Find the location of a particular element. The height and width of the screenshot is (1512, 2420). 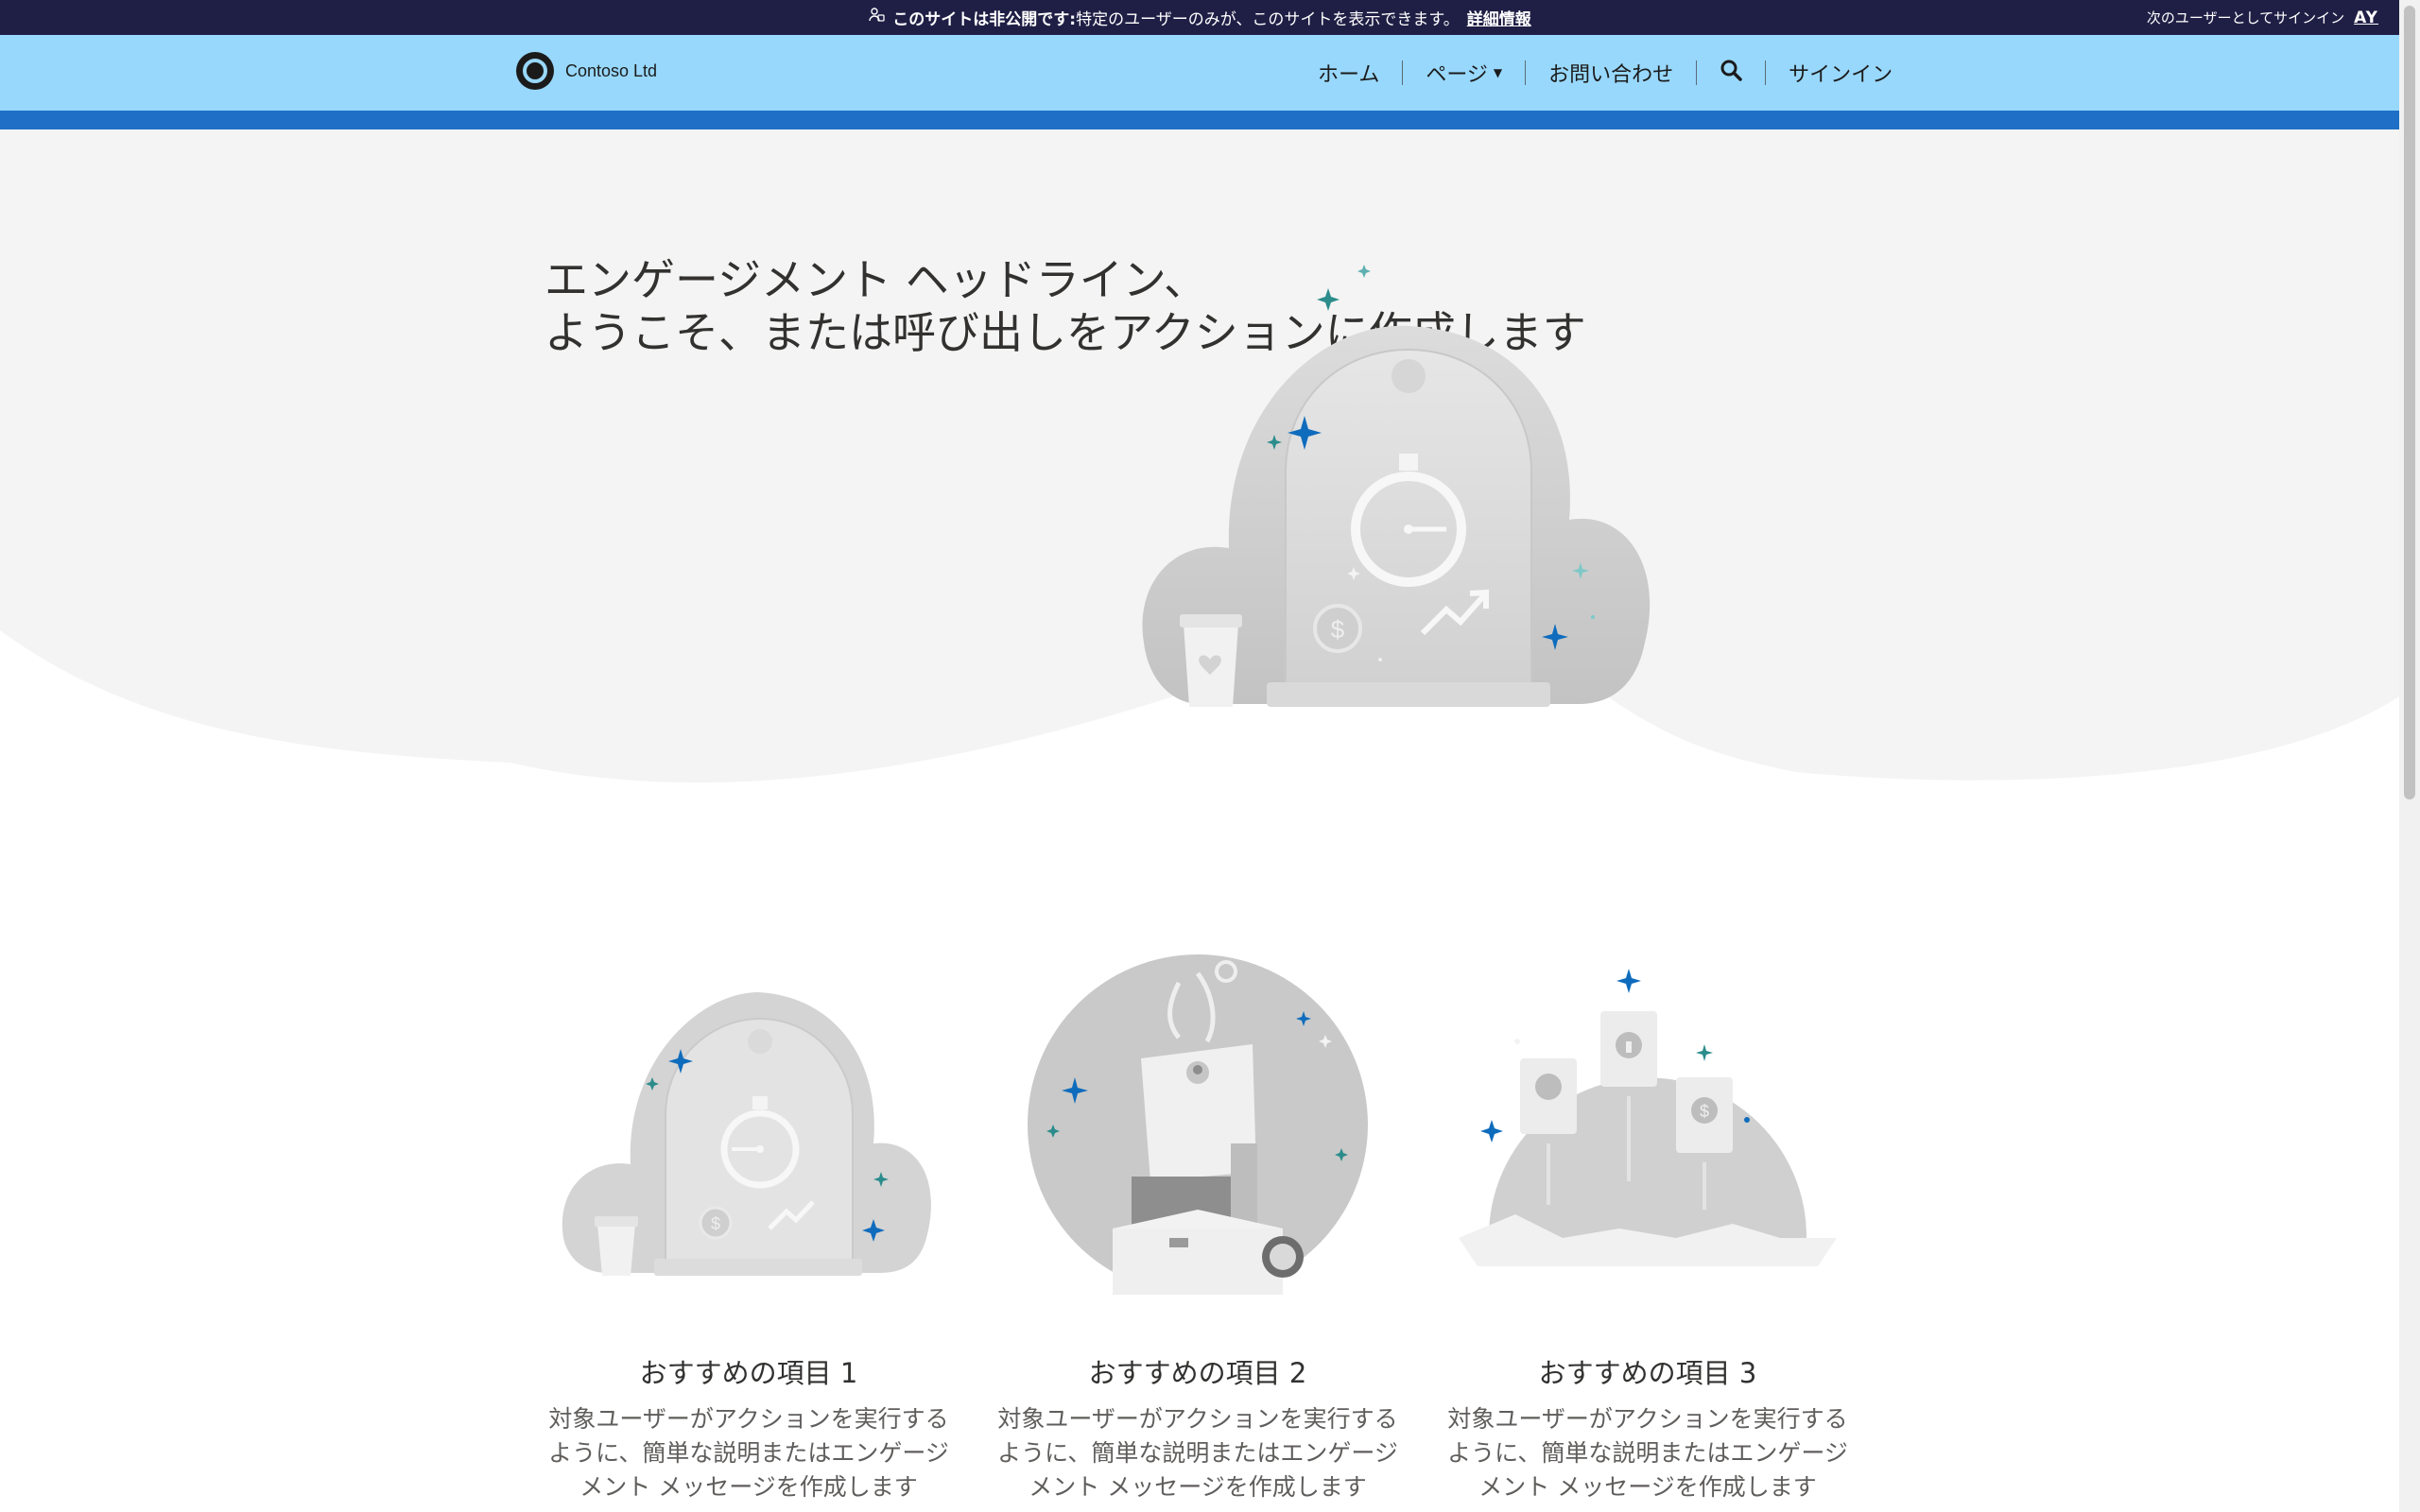

stopwatch-illustration: $ is located at coordinates (746, 1134).